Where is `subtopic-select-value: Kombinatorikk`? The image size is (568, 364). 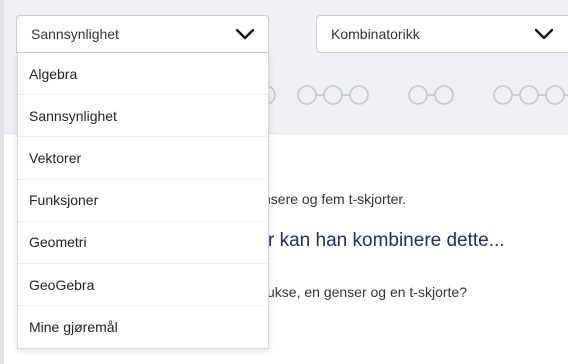 subtopic-select-value: Kombinatorikk is located at coordinates (375, 34).